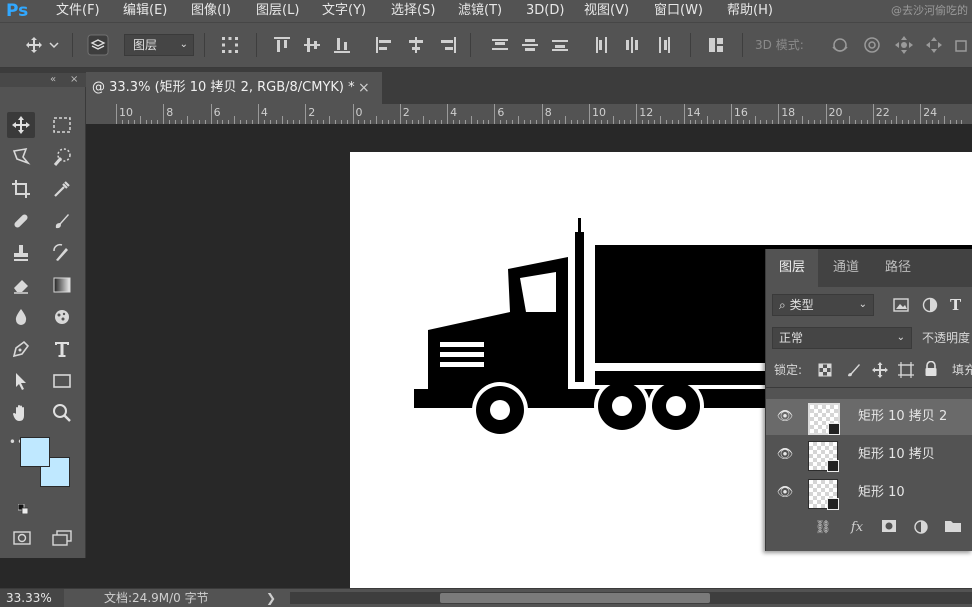 The image size is (972, 607). What do you see at coordinates (823, 305) in the screenshot?
I see `layer-filter-dropdown: ⌕ 类型 ⌄` at bounding box center [823, 305].